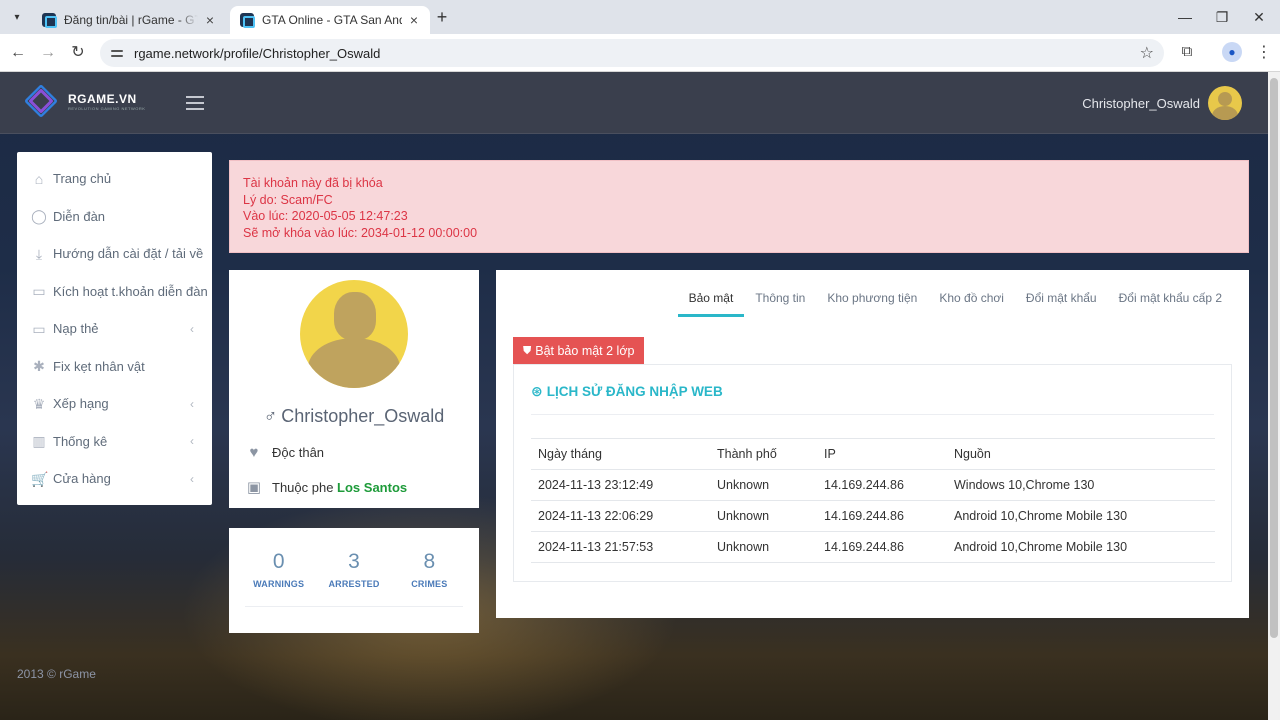 The width and height of the screenshot is (1280, 720). I want to click on sidebar-item-download: ⤓ Hướng dẫn cài đặt / tải về, so click(114, 254).